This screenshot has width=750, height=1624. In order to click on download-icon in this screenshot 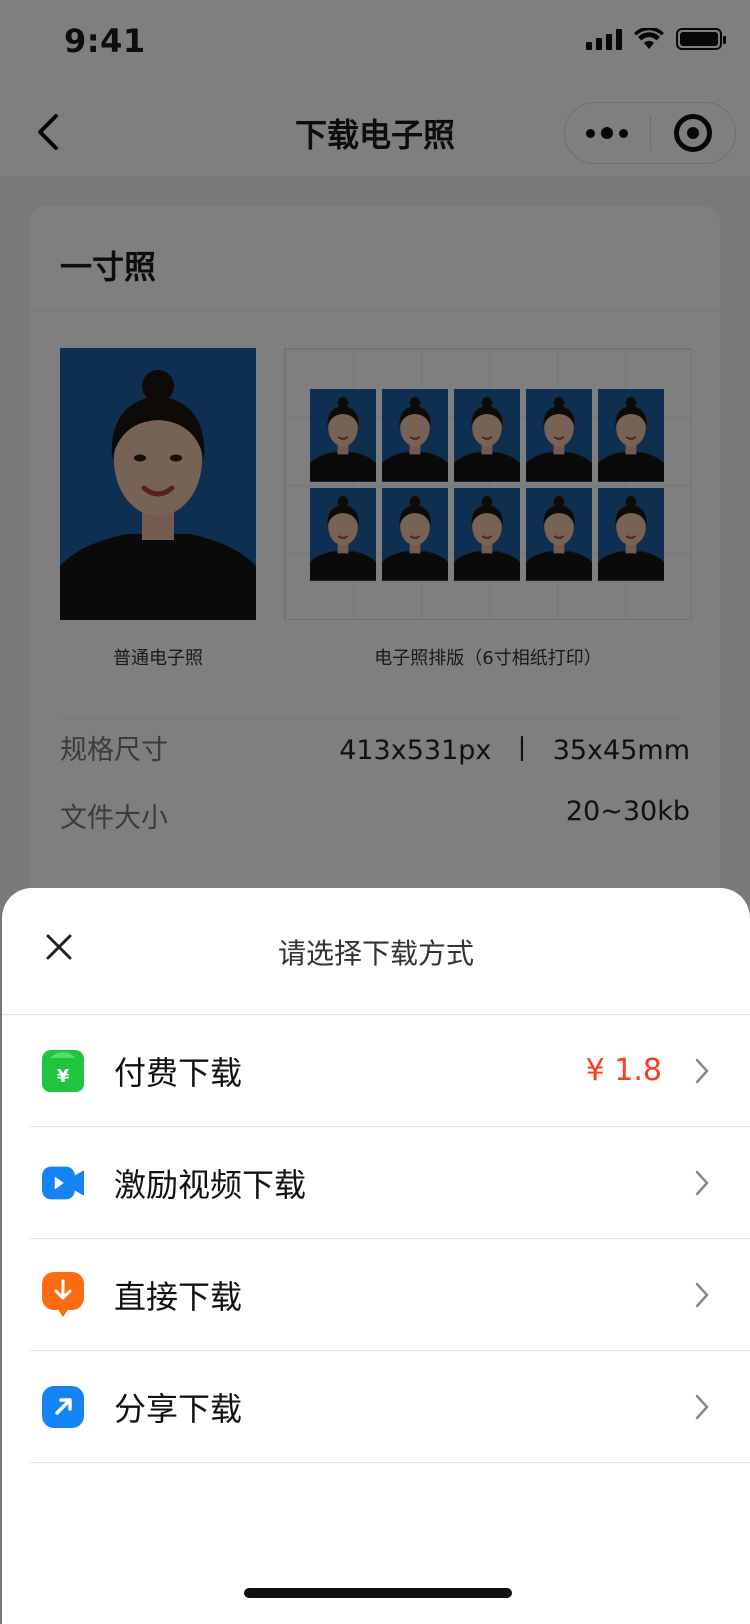, I will do `click(63, 1294)`.